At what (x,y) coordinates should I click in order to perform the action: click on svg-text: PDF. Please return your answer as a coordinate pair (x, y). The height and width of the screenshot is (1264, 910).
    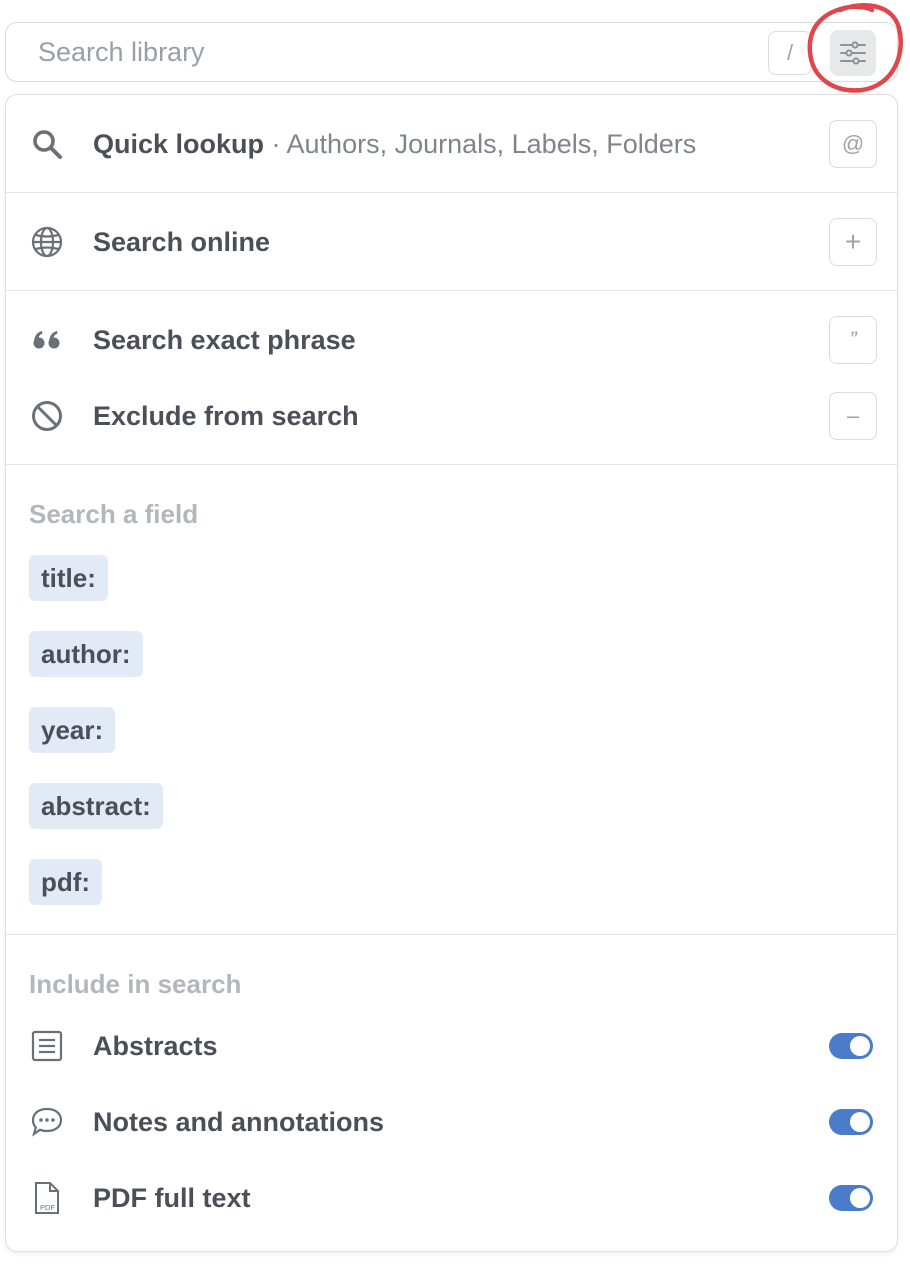
    Looking at the image, I should click on (47, 1207).